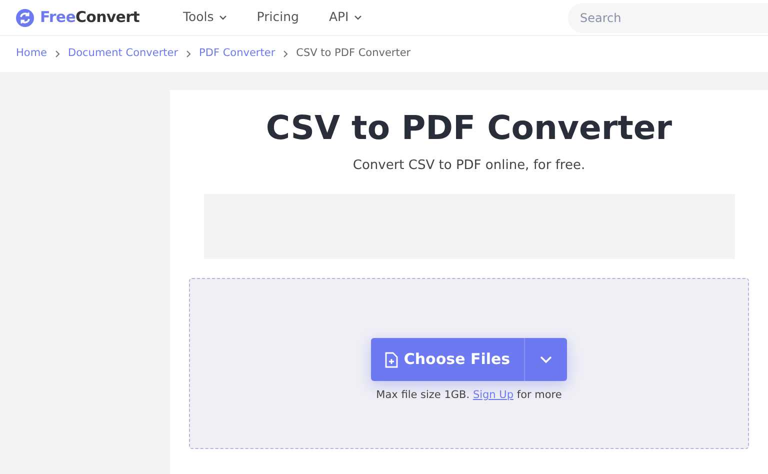 This screenshot has width=768, height=474. I want to click on nav-link: Pricing, so click(277, 17).